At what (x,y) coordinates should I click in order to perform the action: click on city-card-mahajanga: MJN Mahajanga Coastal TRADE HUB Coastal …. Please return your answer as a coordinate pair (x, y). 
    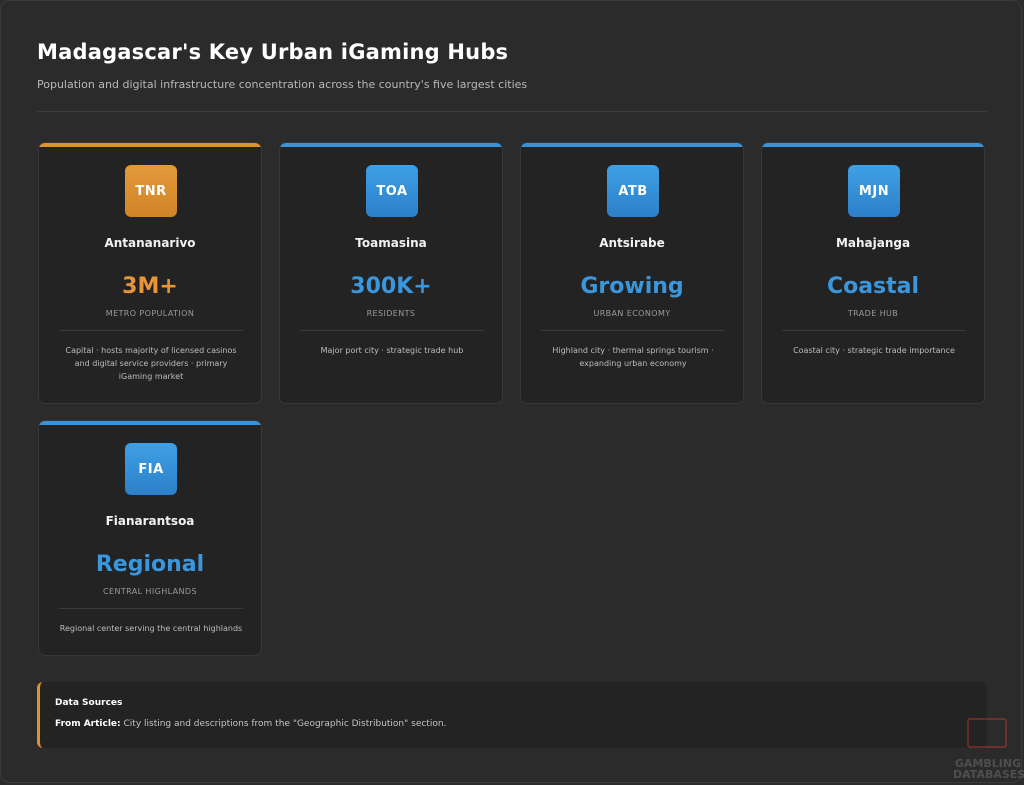
    Looking at the image, I should click on (873, 273).